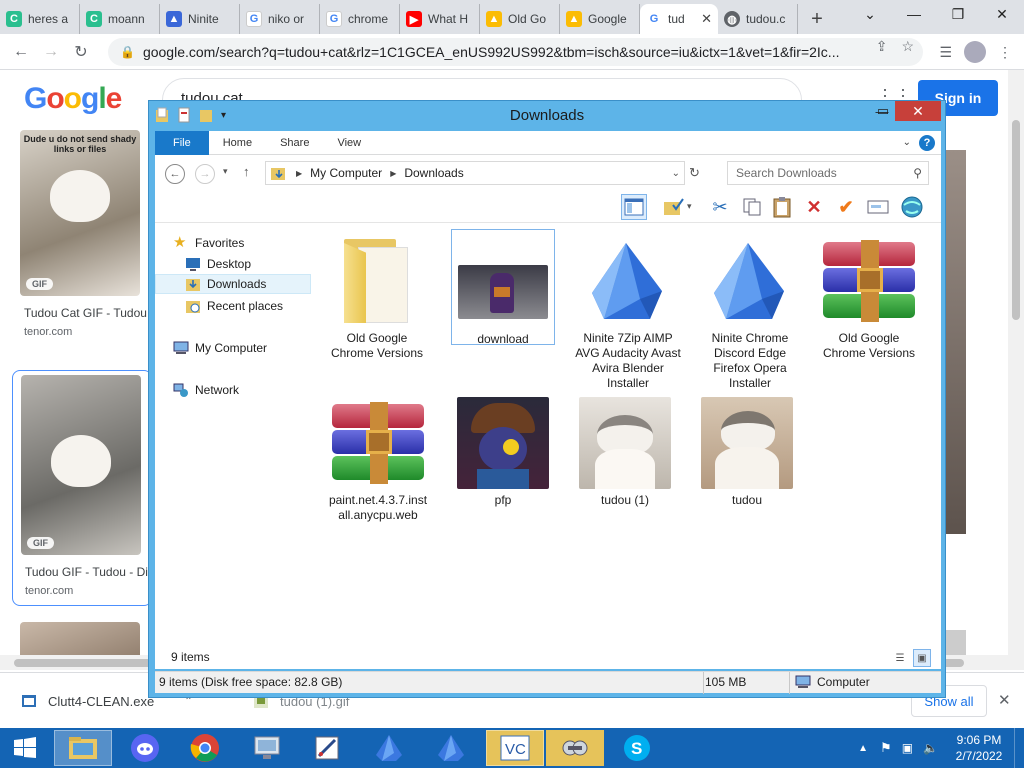 The width and height of the screenshot is (1024, 768). What do you see at coordinates (883, 111) in the screenshot?
I see `maximize-button: ▭` at bounding box center [883, 111].